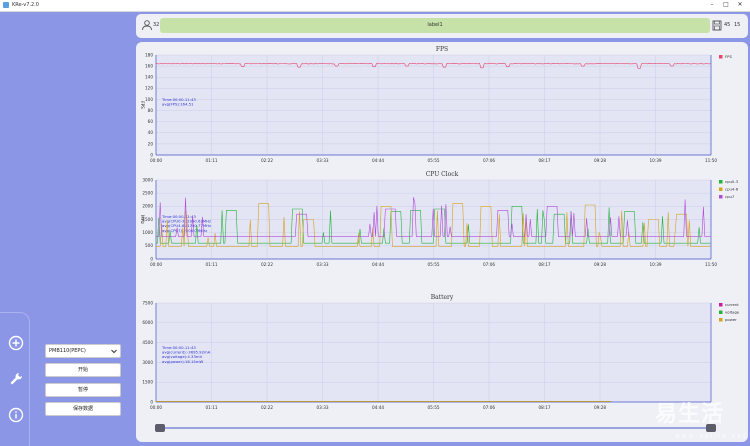  What do you see at coordinates (142, 105) in the screenshot?
I see `y-axis-label: FPS` at bounding box center [142, 105].